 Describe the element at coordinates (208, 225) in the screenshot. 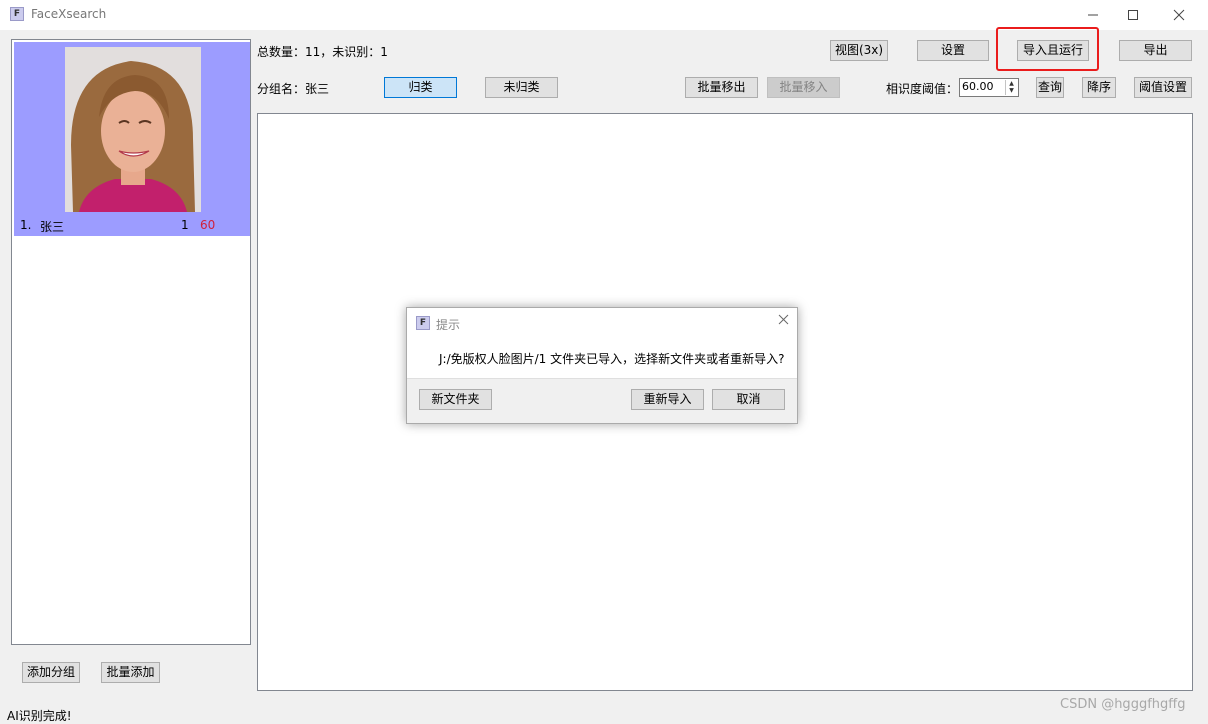

I see `group-score: 60` at that location.